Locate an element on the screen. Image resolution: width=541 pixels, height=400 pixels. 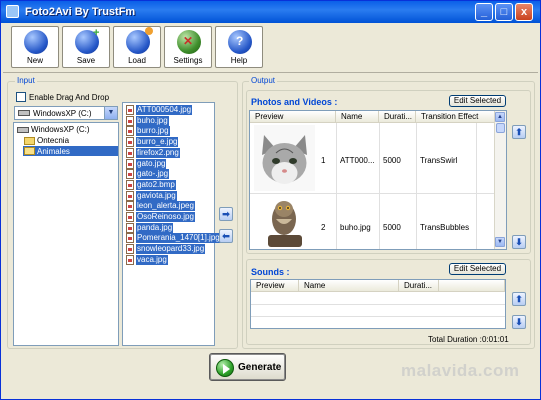
enable-drag-drop-checkbox is located at coordinates (21, 97).